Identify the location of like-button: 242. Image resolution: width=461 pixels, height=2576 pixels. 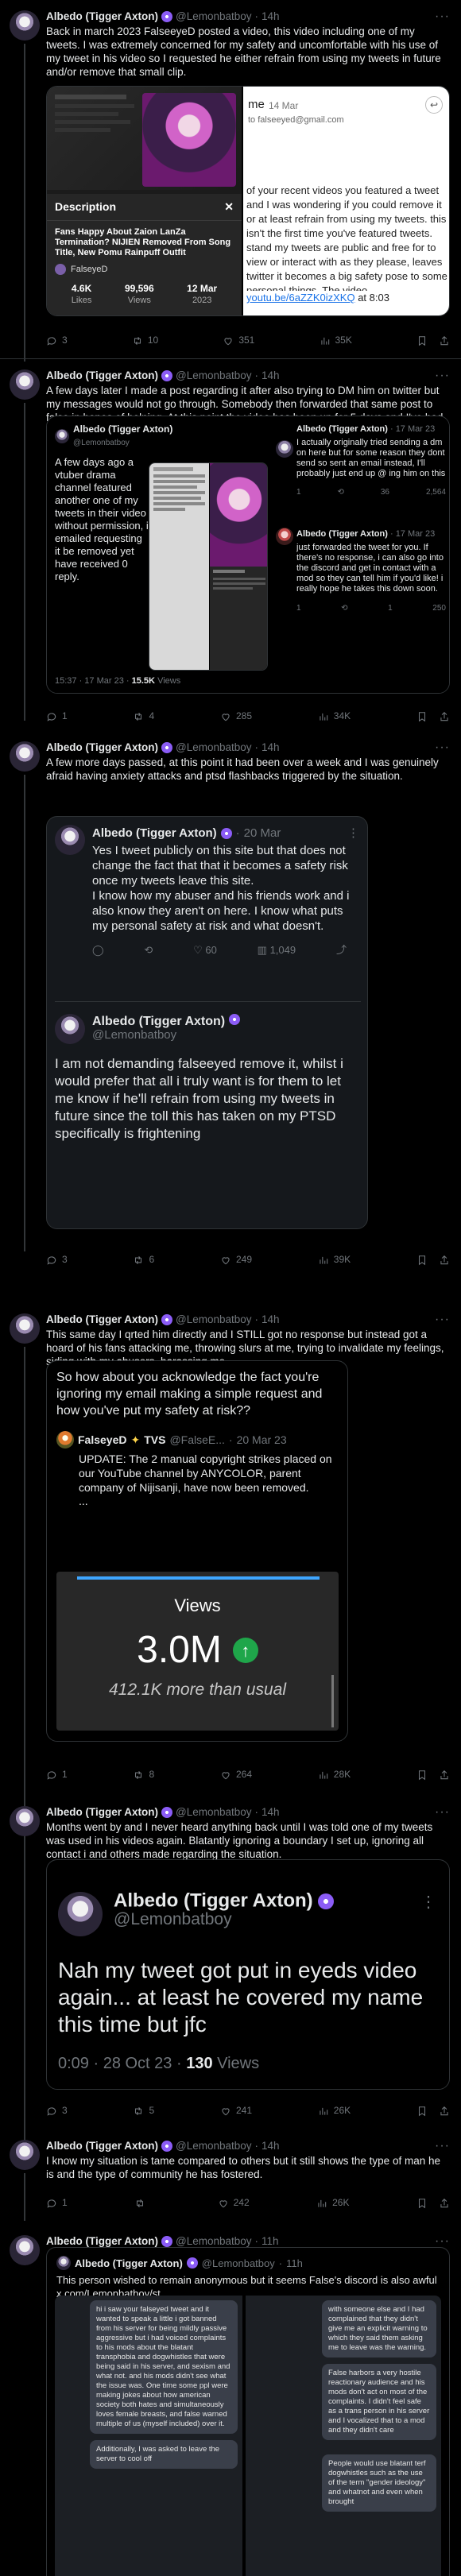
(234, 2203).